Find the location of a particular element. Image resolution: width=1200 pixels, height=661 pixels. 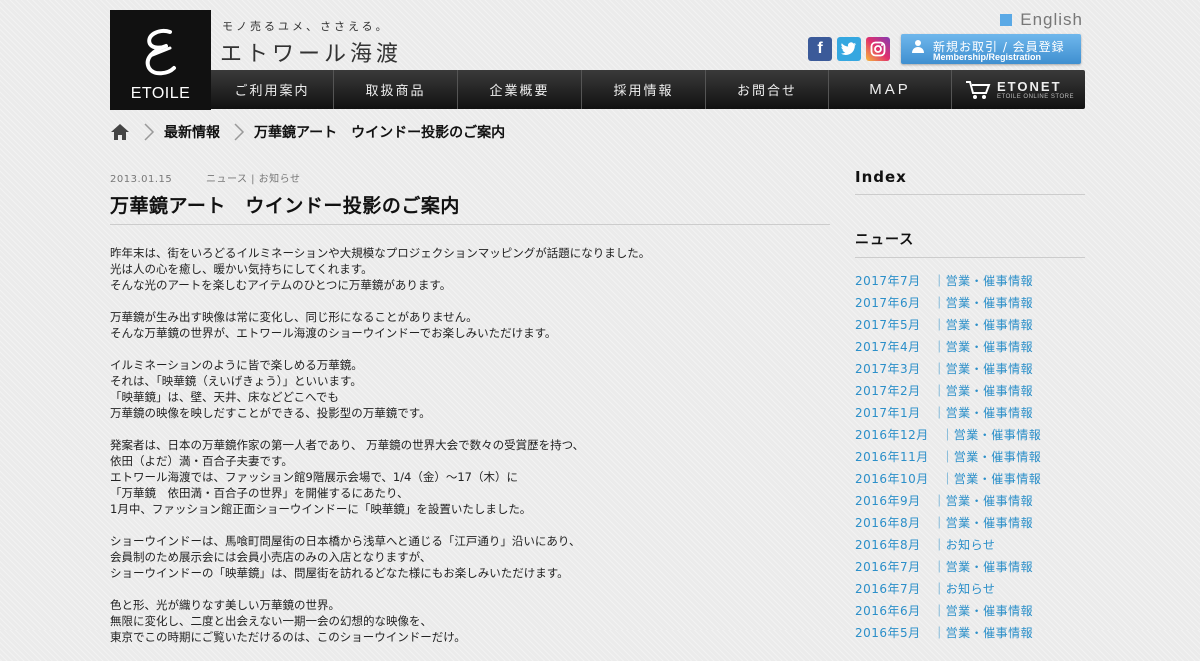

sidebar-news-link: 2016年12月 ｜営業・催事情報 is located at coordinates (970, 435).